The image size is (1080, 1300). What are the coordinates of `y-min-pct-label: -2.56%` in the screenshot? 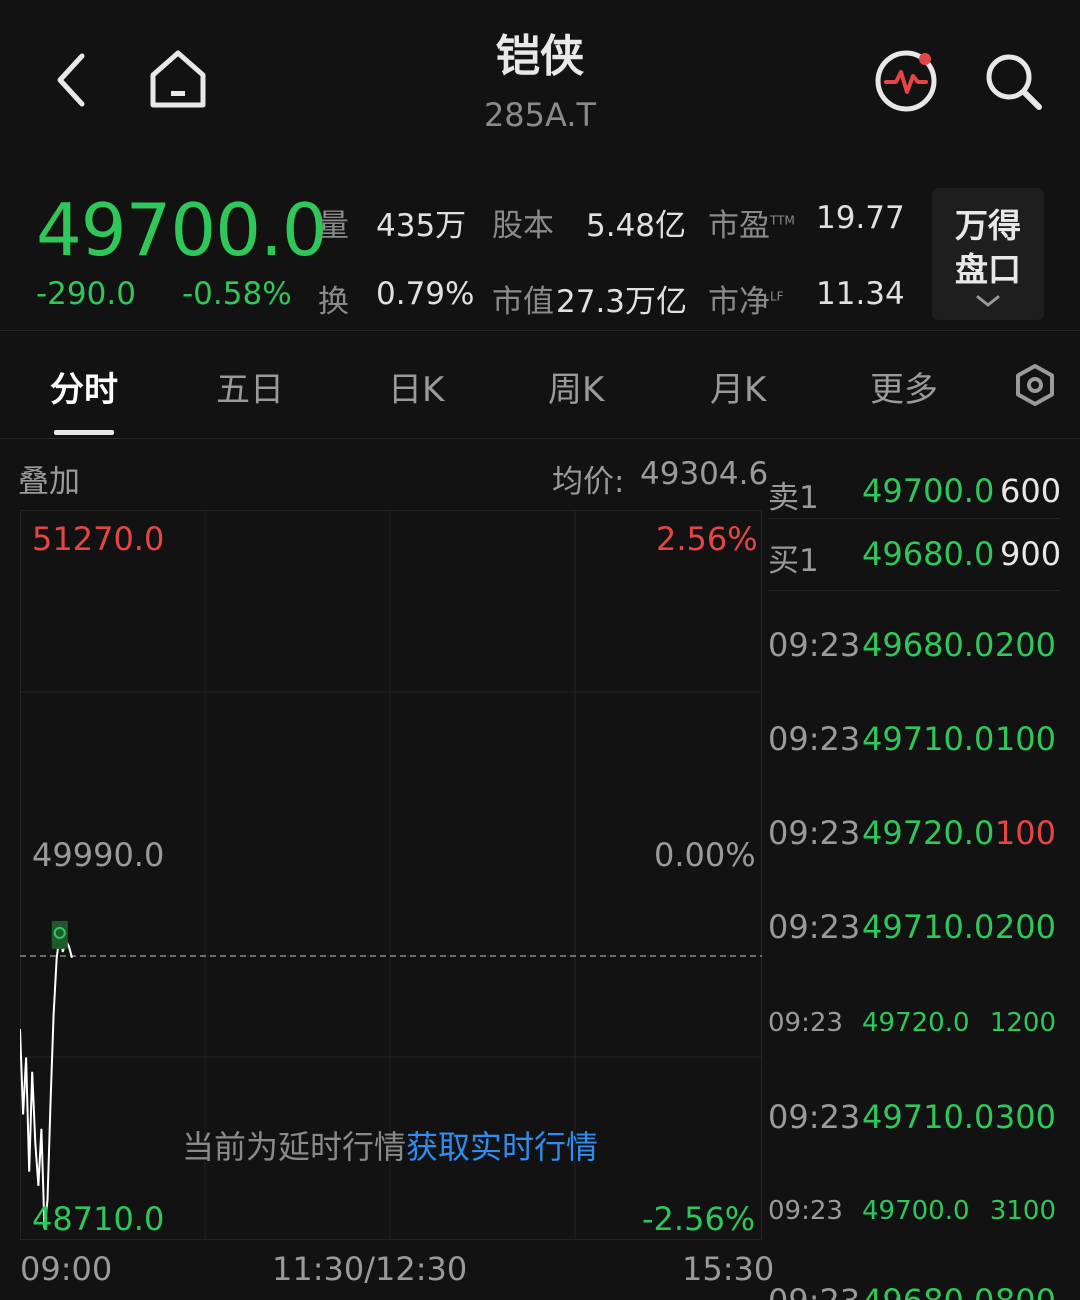 It's located at (699, 1219).